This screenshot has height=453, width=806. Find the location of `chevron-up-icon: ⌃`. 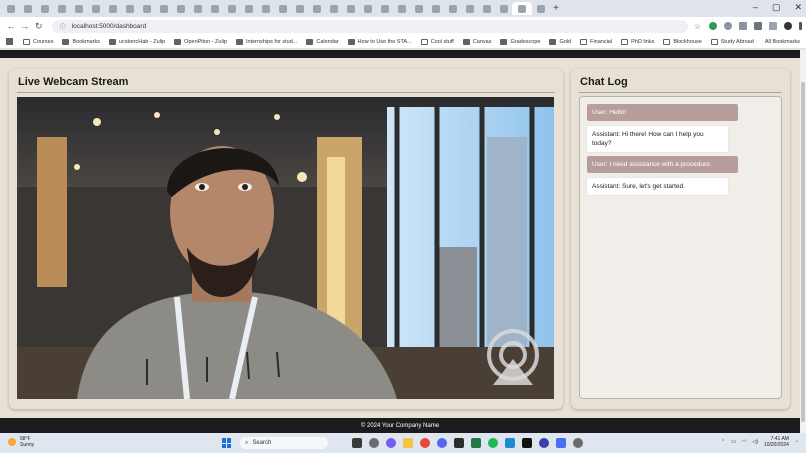

chevron-up-icon: ⌃ is located at coordinates (723, 442).